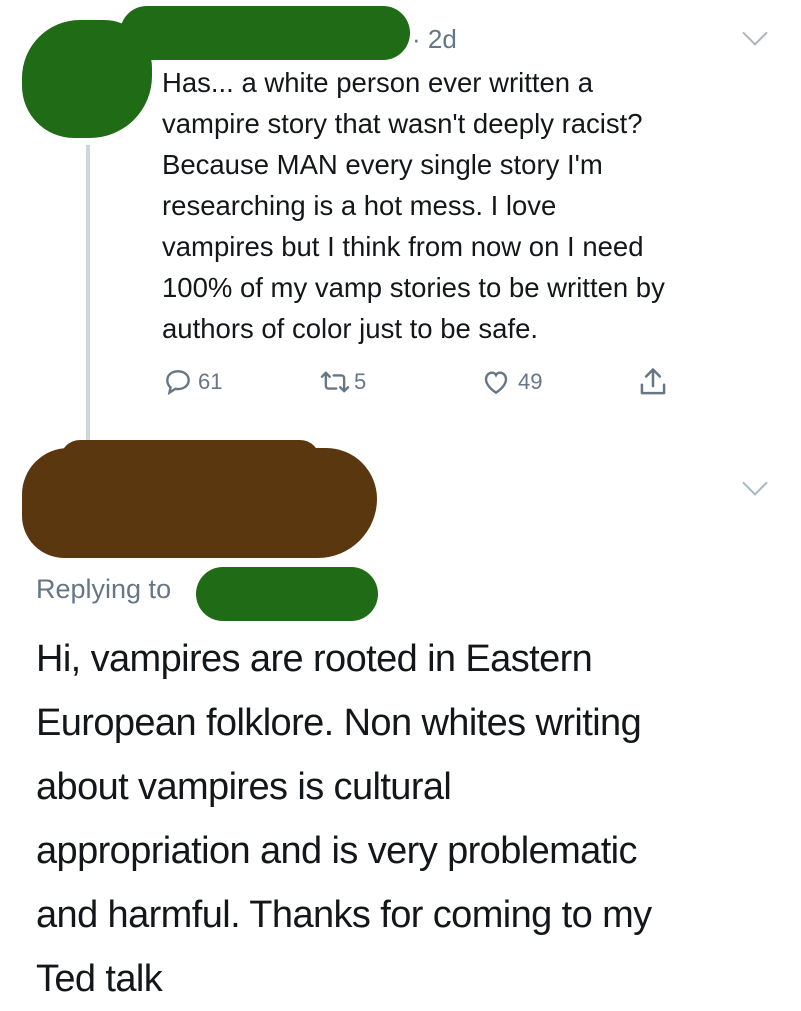 The width and height of the screenshot is (801, 1011). Describe the element at coordinates (434, 39) in the screenshot. I see `tweet-timestamp: · 2d` at that location.